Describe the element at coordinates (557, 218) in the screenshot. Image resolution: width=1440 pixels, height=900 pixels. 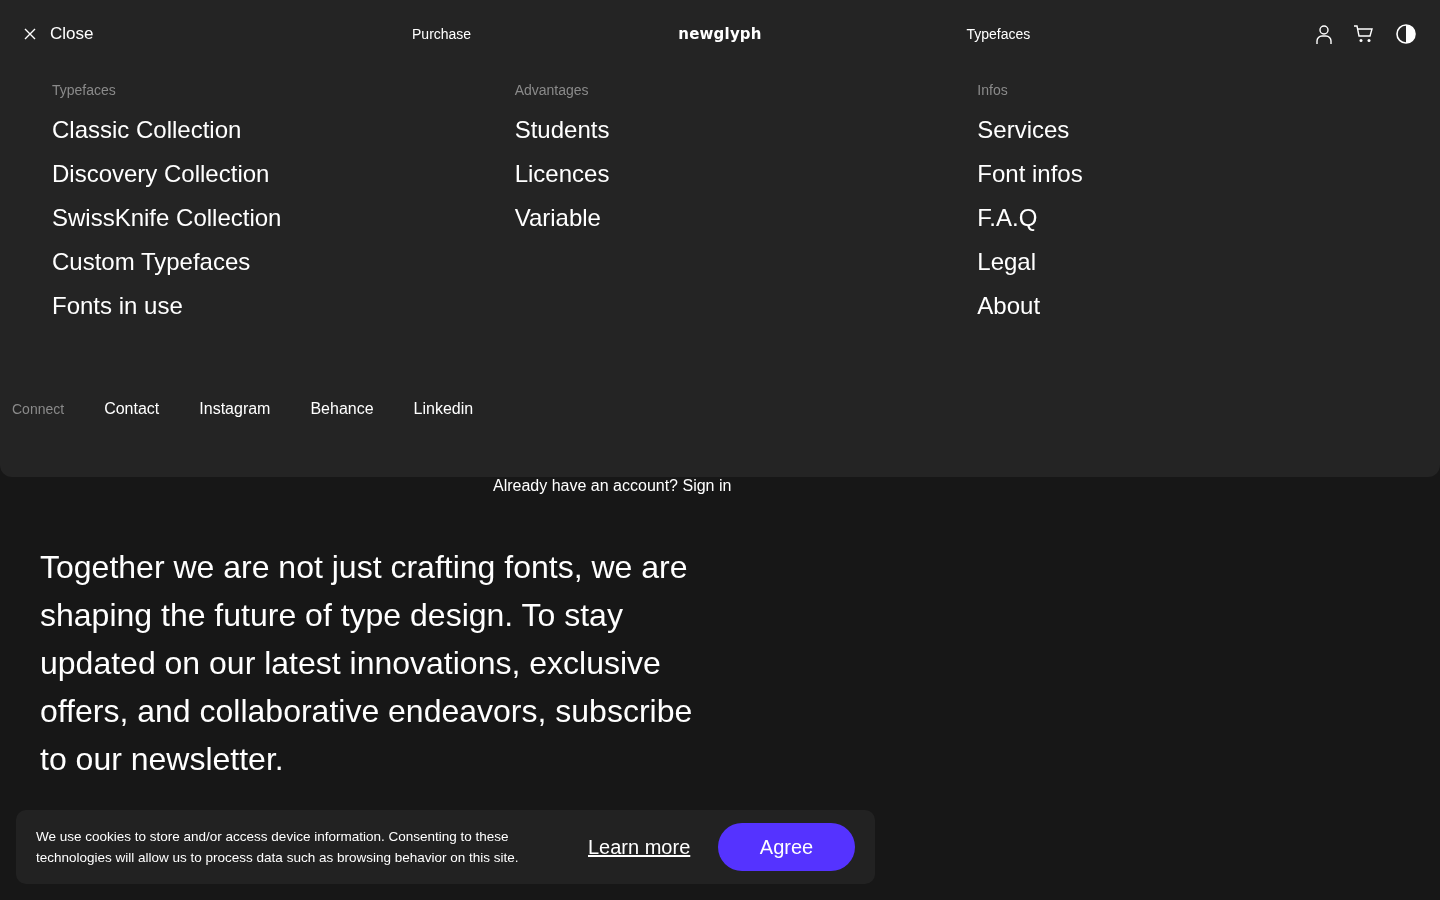
I see `menu-link: Variable` at that location.